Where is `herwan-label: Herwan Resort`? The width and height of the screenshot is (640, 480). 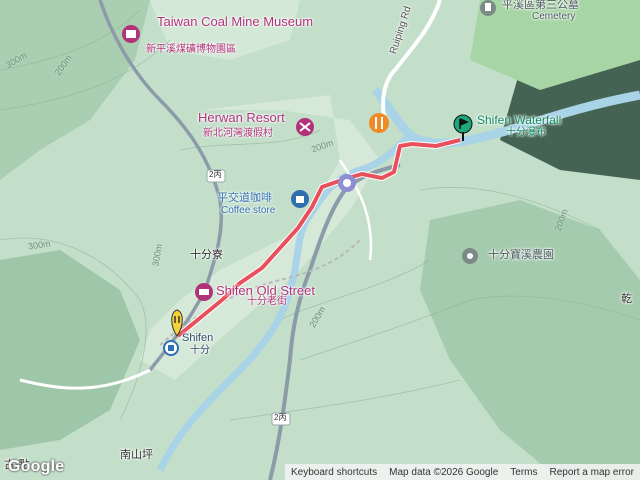
herwan-label: Herwan Resort is located at coordinates (241, 117).